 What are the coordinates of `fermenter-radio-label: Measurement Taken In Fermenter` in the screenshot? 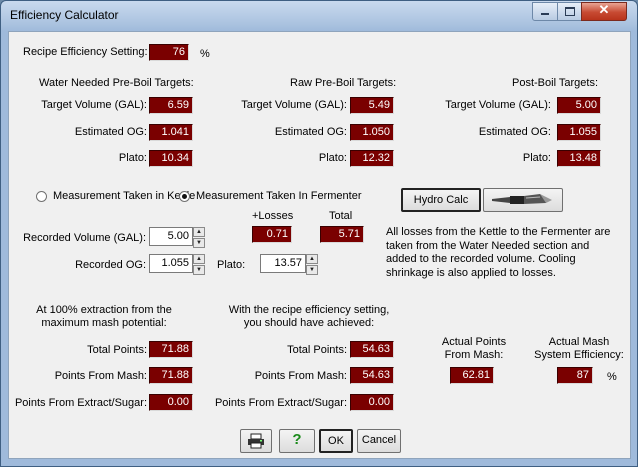 It's located at (278, 196).